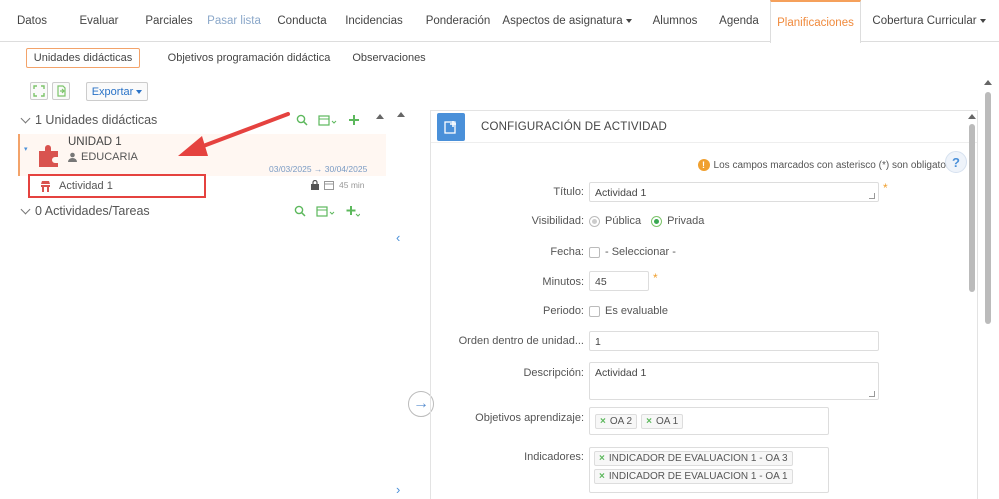  I want to click on indicadores-label: Indicadores:, so click(554, 457).